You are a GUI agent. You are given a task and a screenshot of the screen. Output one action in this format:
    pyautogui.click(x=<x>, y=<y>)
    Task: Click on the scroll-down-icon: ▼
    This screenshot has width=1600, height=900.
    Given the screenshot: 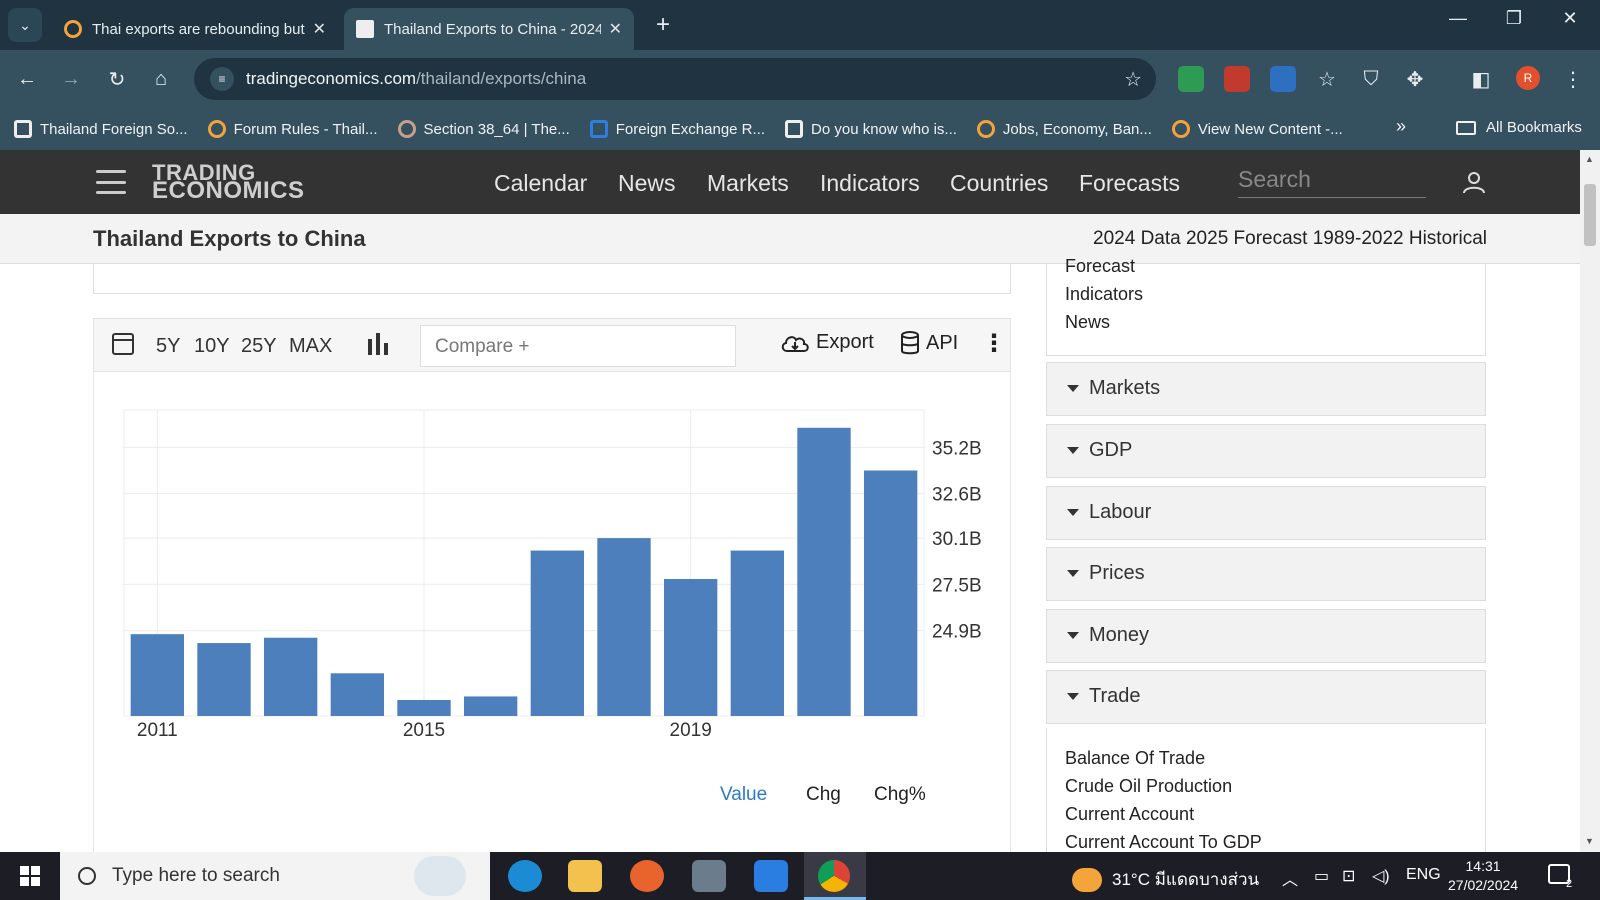 What is the action you would take?
    pyautogui.click(x=1589, y=841)
    